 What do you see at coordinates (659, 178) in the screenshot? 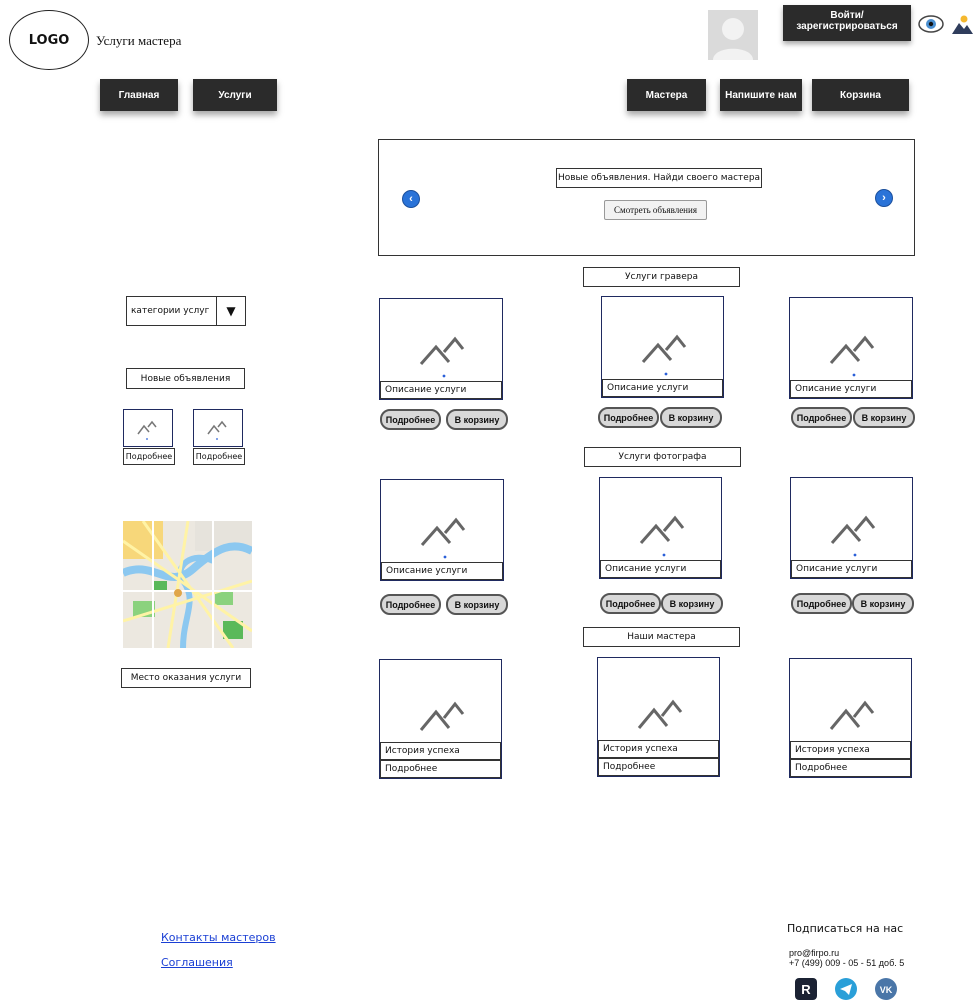
I see `slider-caption: Новые объявления. Найди своего мастера` at bounding box center [659, 178].